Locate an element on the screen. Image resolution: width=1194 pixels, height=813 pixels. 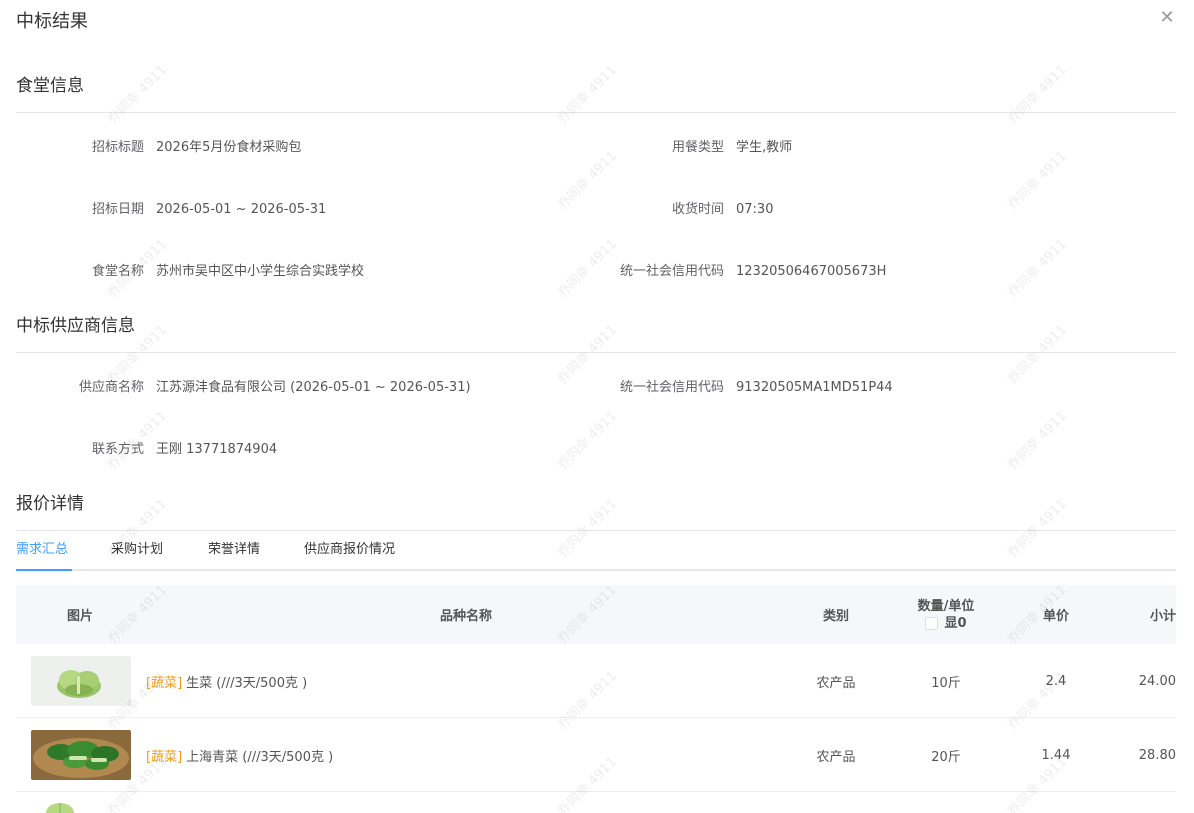
header-image: 图片 is located at coordinates (79, 616).